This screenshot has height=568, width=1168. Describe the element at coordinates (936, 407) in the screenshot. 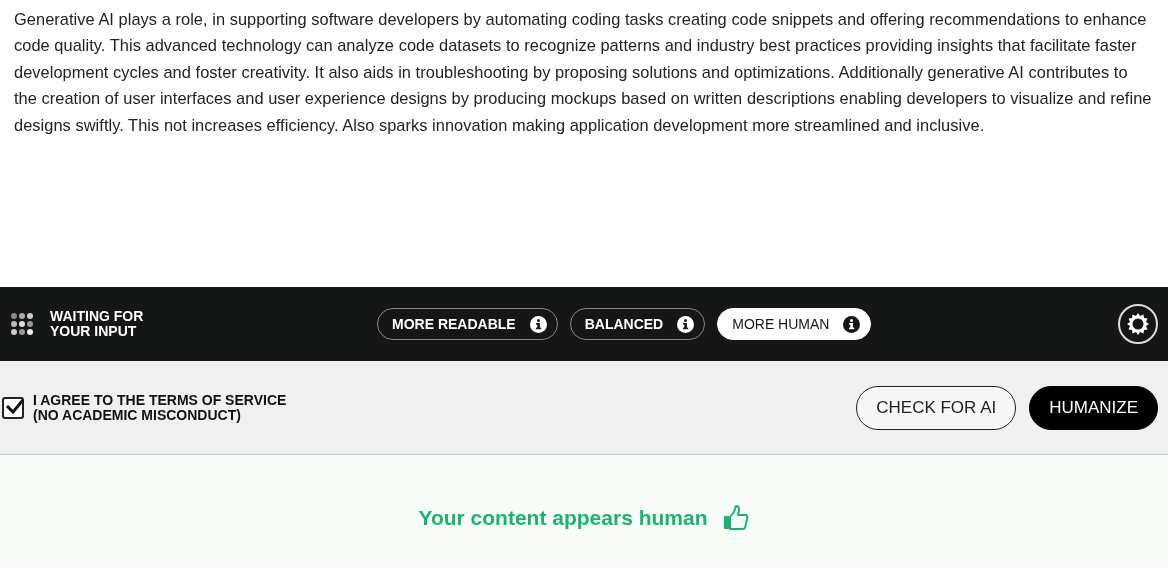

I see `check-button: CHECK FOR AI` at that location.